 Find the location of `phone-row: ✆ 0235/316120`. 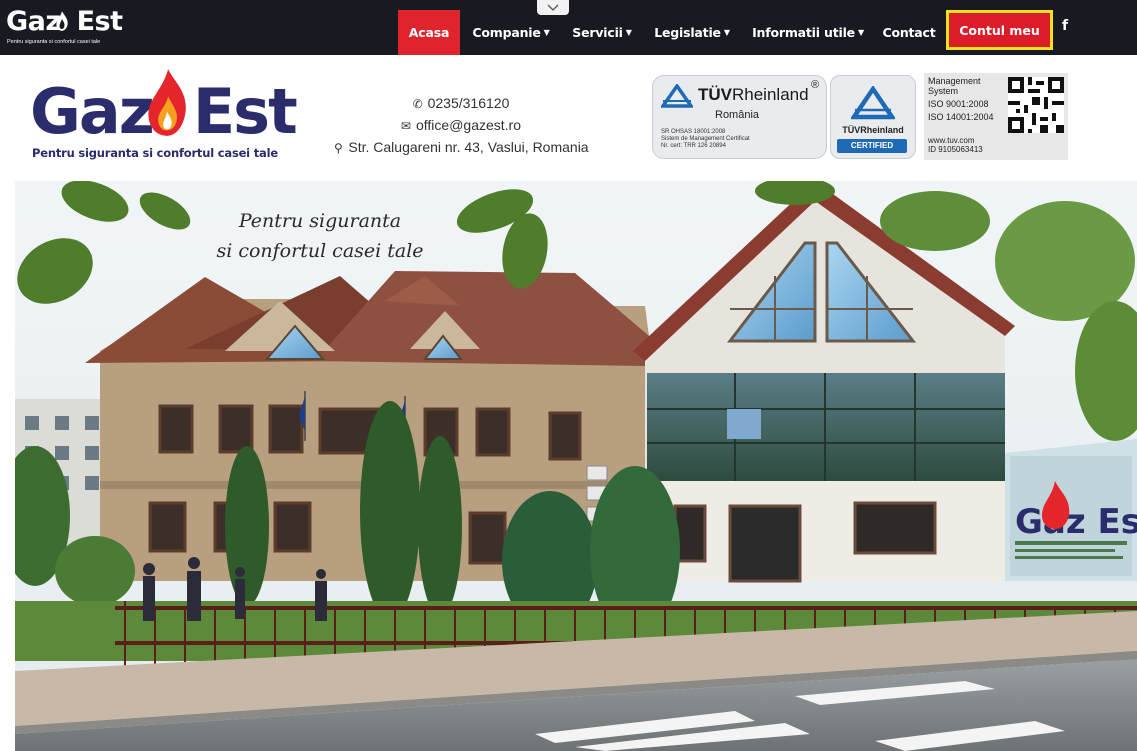

phone-row: ✆ 0235/316120 is located at coordinates (460, 103).